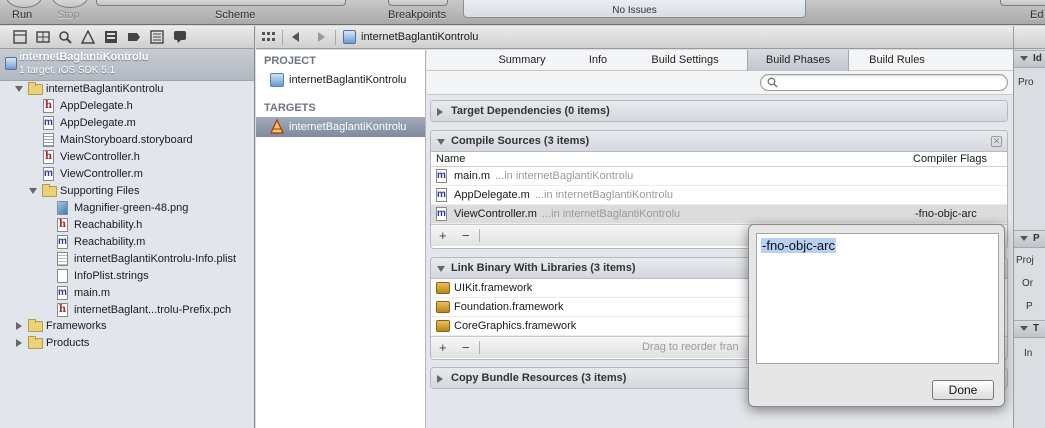 The height and width of the screenshot is (428, 1045). Describe the element at coordinates (127, 123) in the screenshot. I see `tree-file-appdelegate-m: m AppDelegate.m` at that location.